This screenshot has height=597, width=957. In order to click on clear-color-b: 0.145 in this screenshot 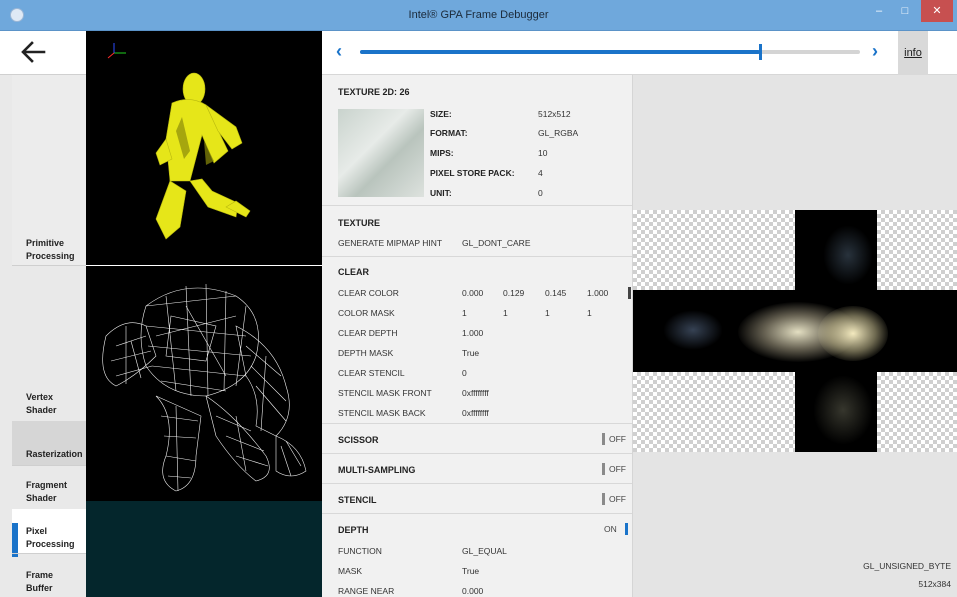, I will do `click(556, 293)`.